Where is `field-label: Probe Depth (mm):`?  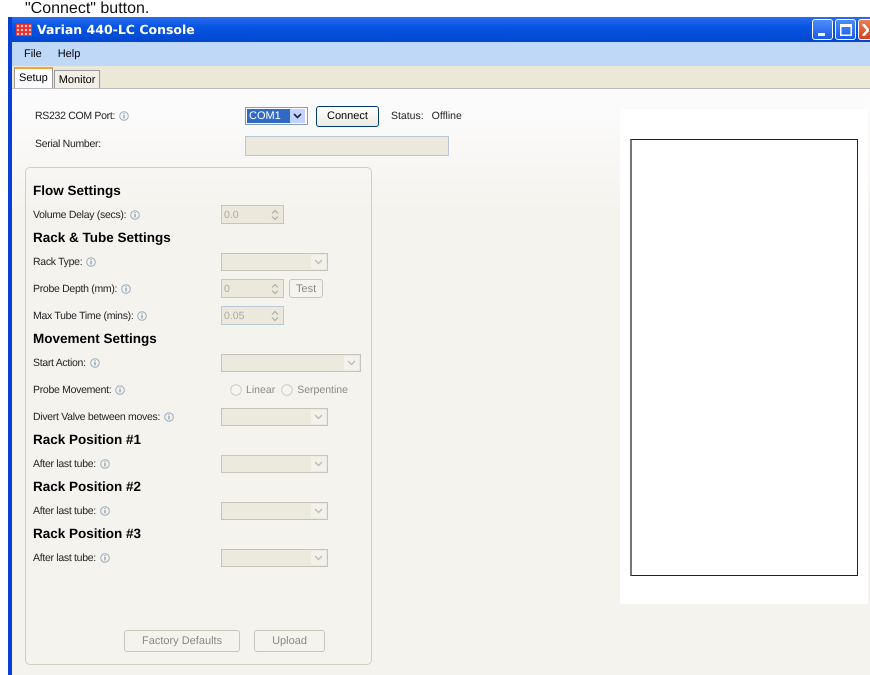 field-label: Probe Depth (mm): is located at coordinates (75, 288).